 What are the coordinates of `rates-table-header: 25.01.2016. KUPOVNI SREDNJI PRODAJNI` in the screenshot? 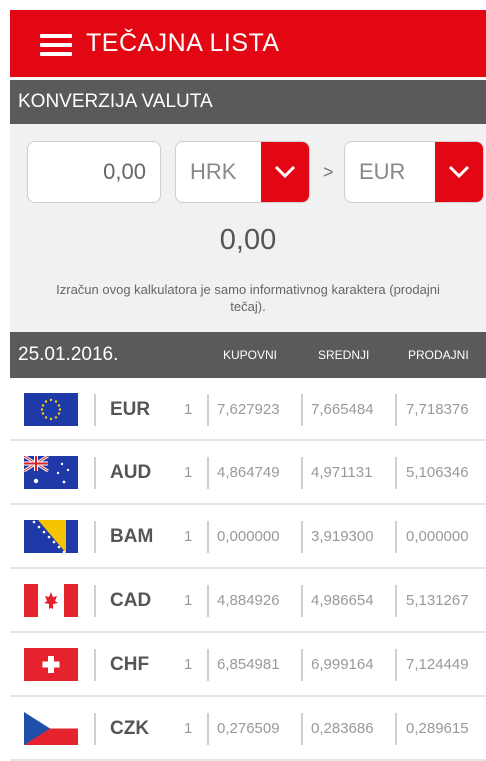 It's located at (248, 355).